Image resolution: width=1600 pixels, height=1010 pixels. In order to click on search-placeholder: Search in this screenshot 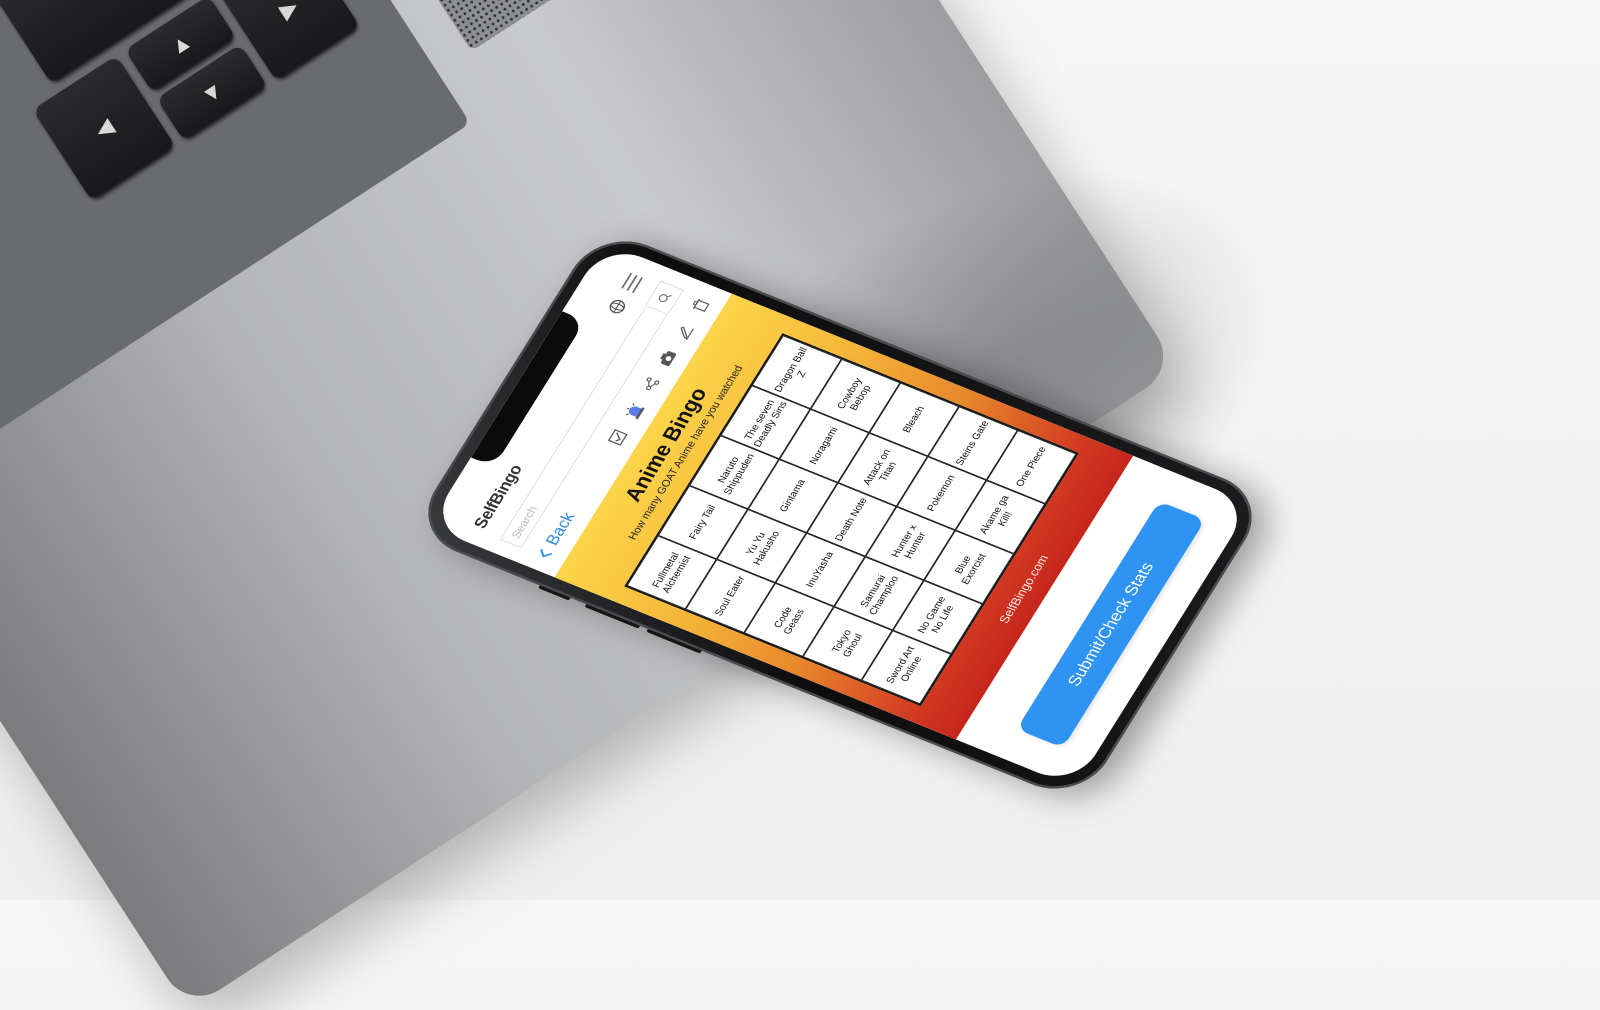, I will do `click(524, 522)`.